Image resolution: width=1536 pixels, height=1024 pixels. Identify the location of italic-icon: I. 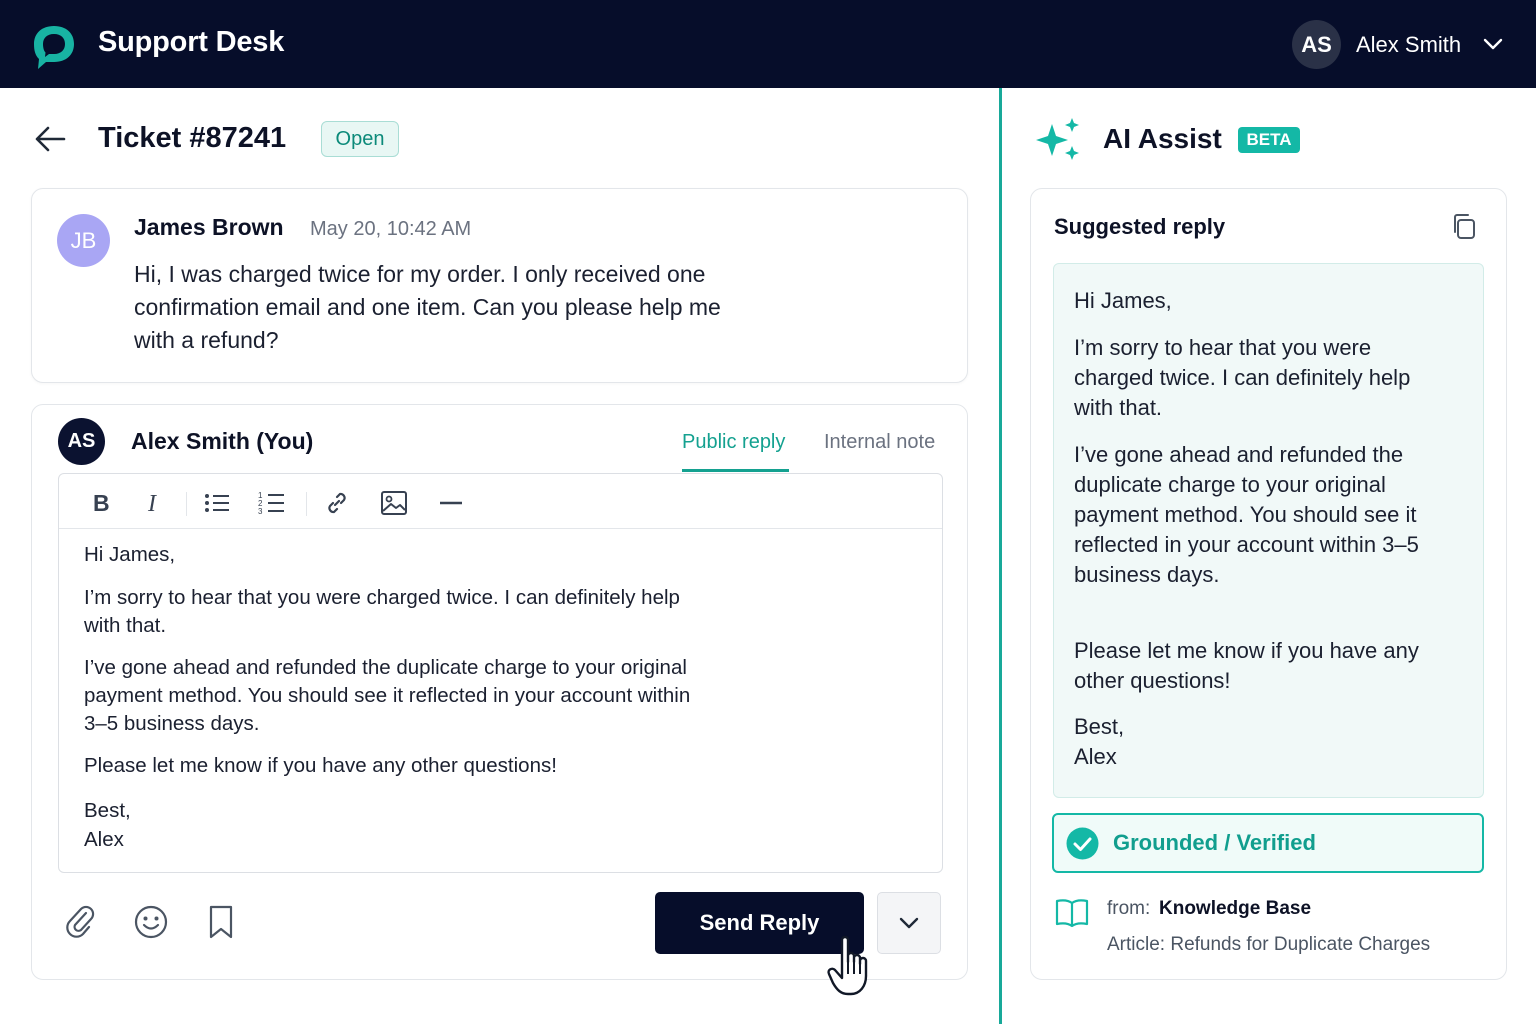
(154, 503).